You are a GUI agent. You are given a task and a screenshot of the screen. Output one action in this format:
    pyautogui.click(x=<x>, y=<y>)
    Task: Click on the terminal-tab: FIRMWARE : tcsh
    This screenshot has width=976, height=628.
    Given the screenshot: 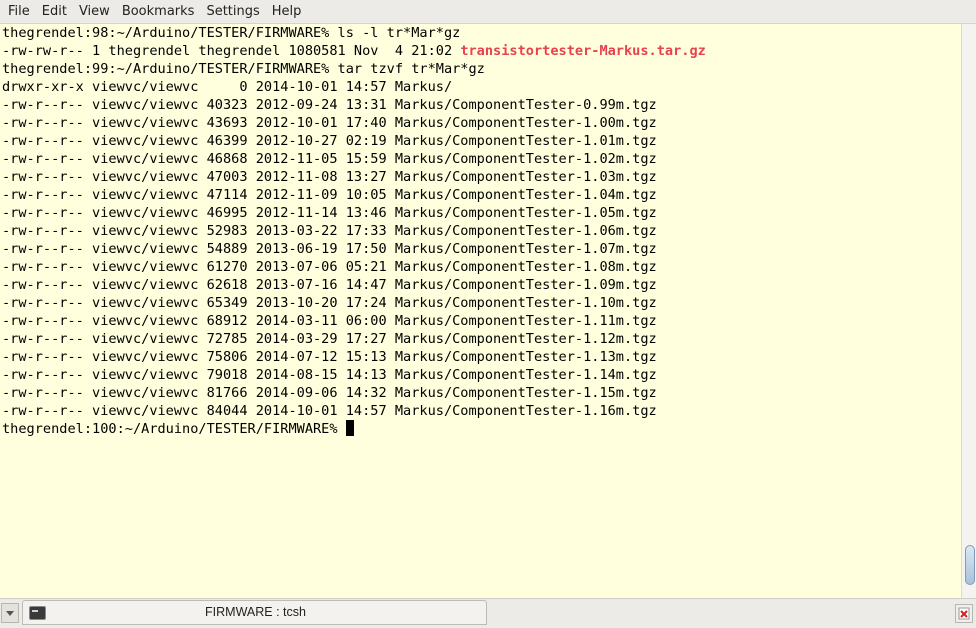 What is the action you would take?
    pyautogui.click(x=254, y=612)
    